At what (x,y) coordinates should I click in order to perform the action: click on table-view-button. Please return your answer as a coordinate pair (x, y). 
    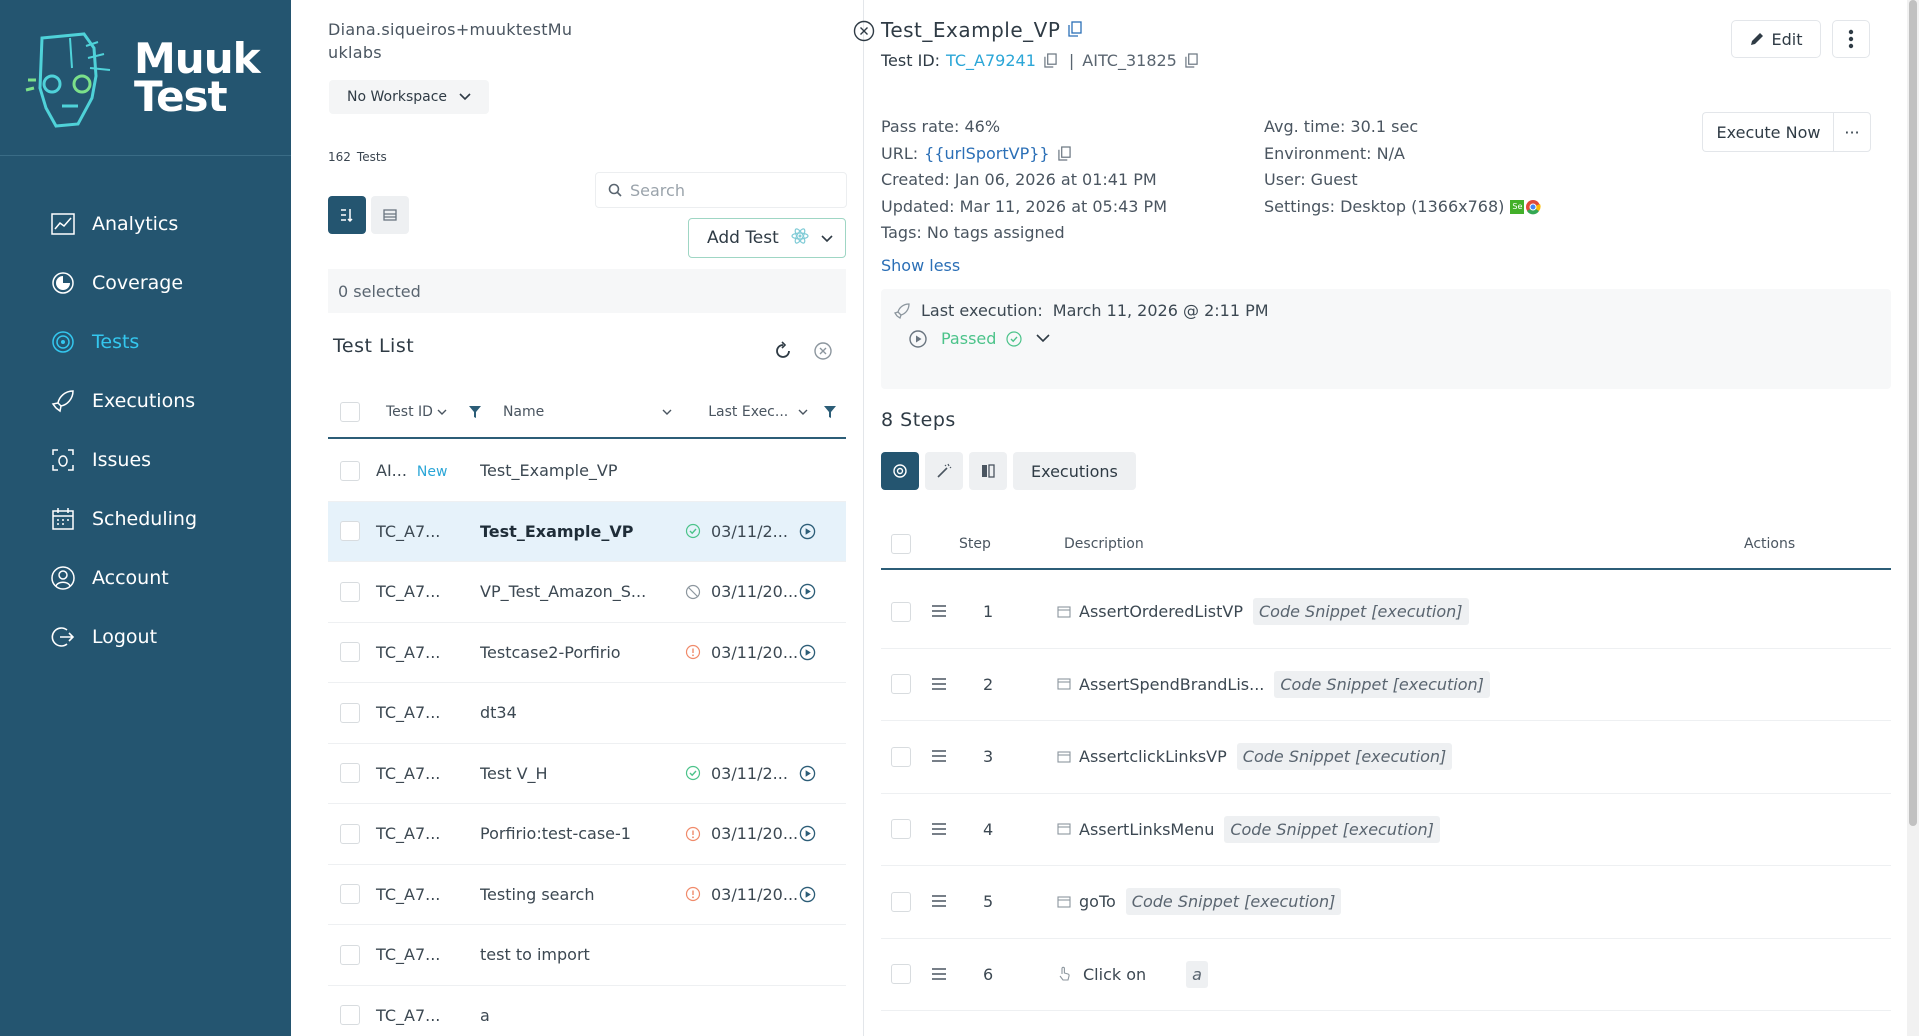
    Looking at the image, I should click on (390, 215).